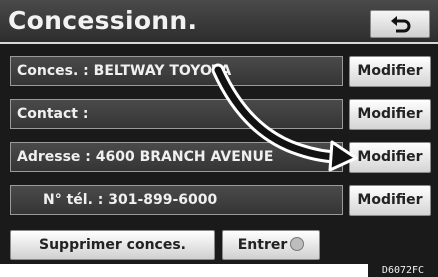  Describe the element at coordinates (103, 20) in the screenshot. I see `page-title: Concessionn.` at that location.